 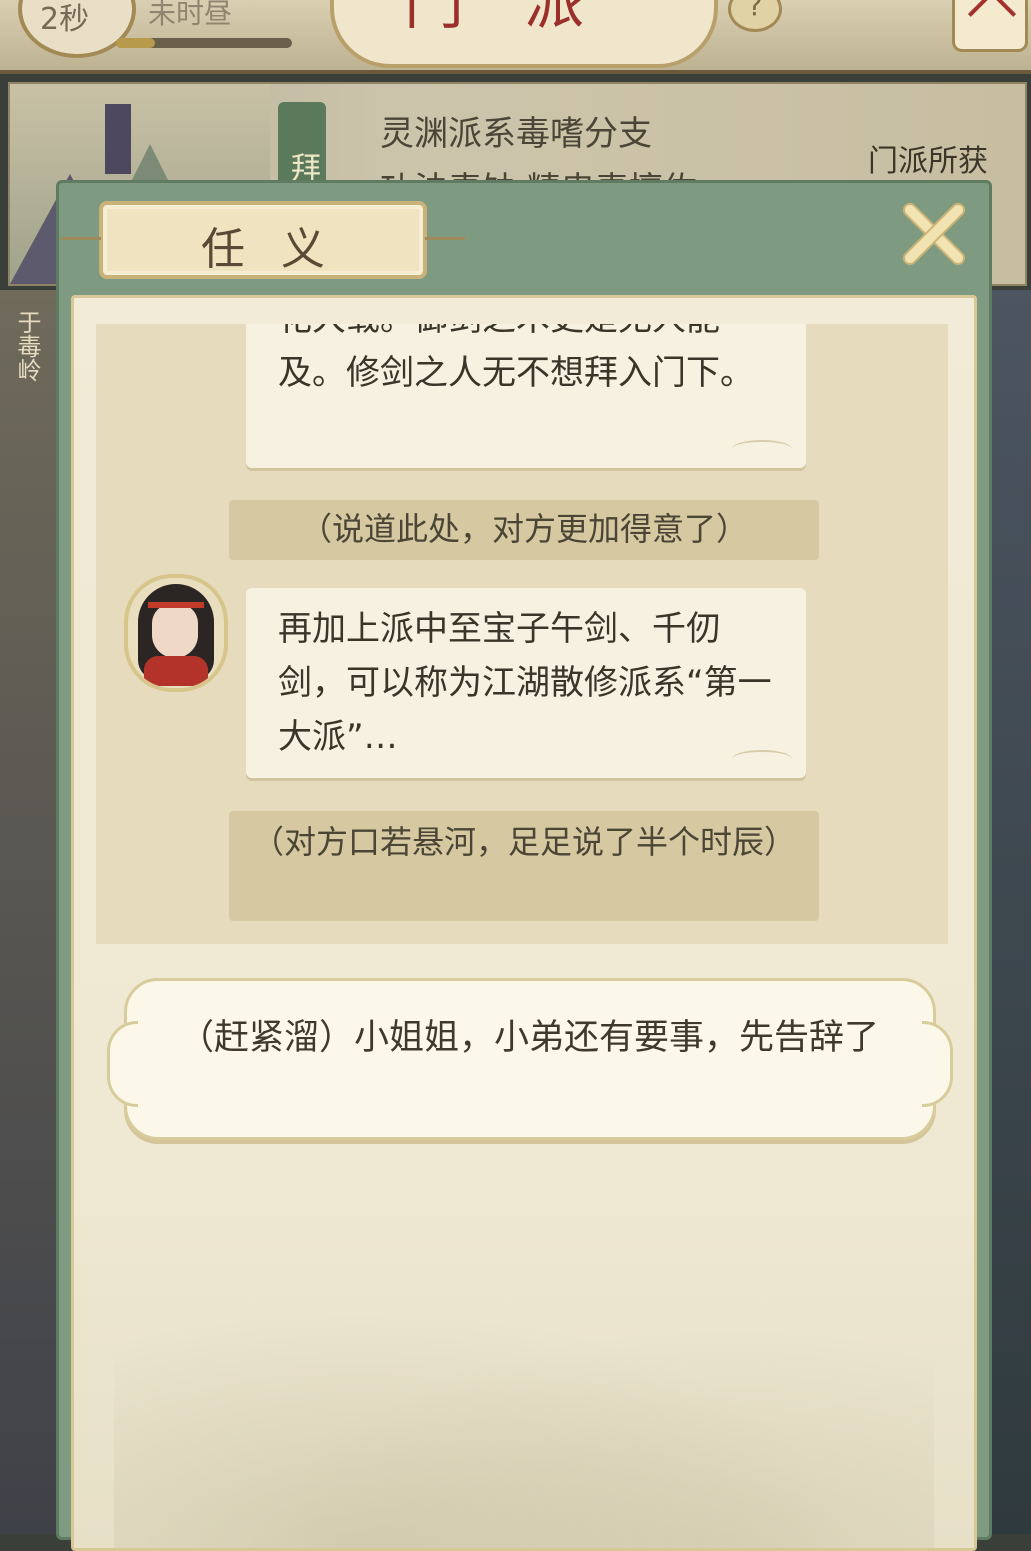 What do you see at coordinates (992, 19) in the screenshot?
I see `chevron-up-icon` at bounding box center [992, 19].